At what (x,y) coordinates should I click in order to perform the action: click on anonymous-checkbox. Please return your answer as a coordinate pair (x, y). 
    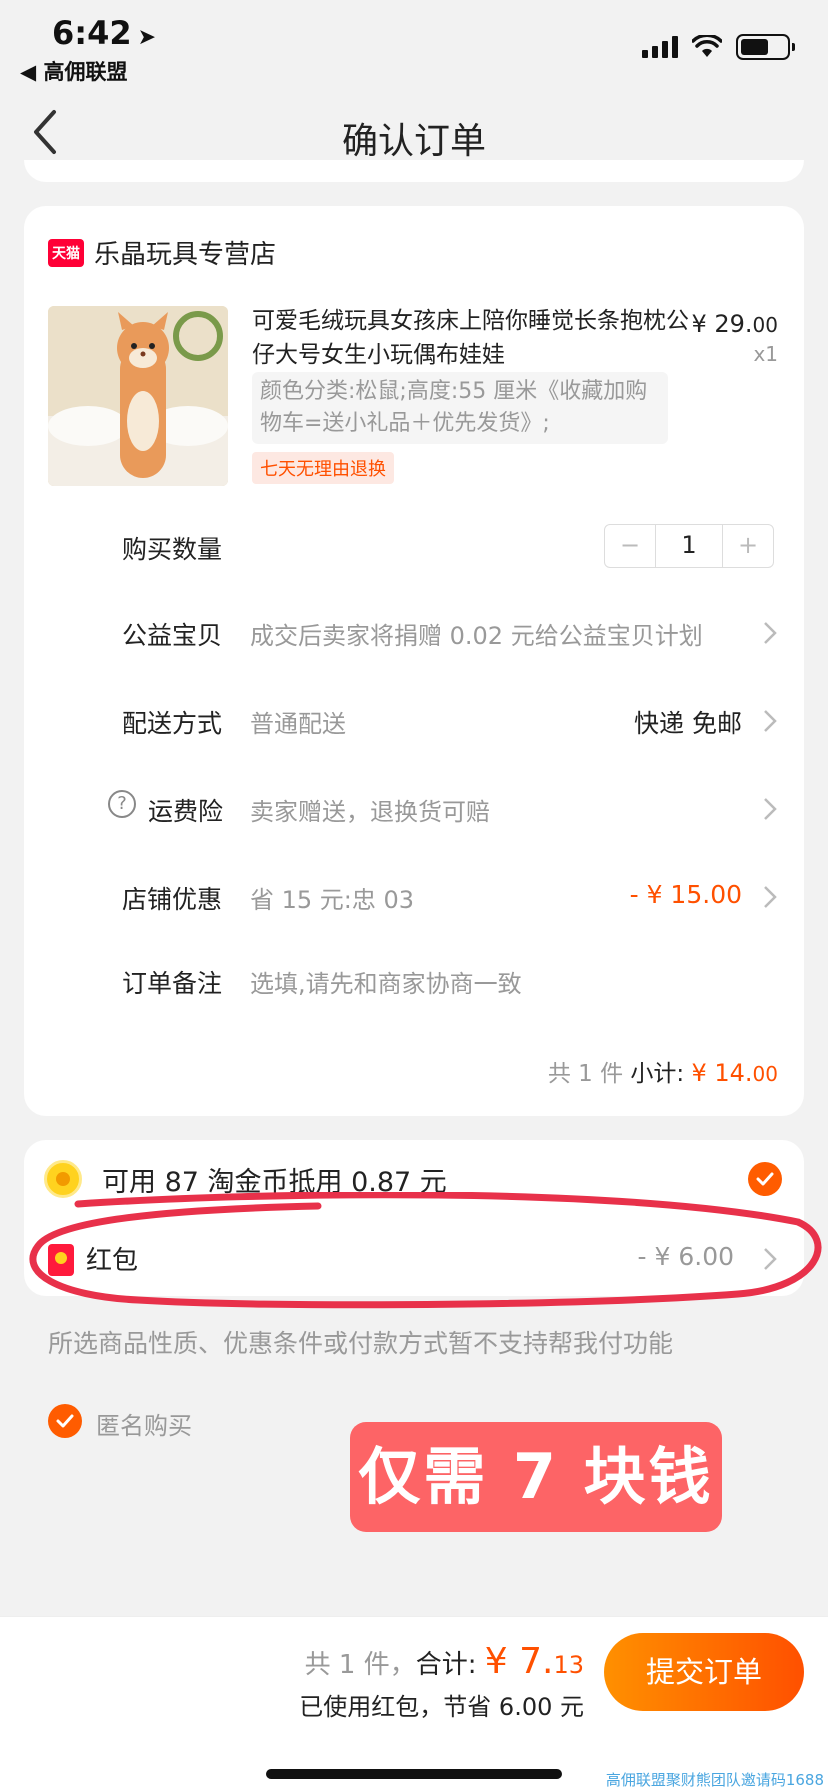
    Looking at the image, I should click on (65, 1421).